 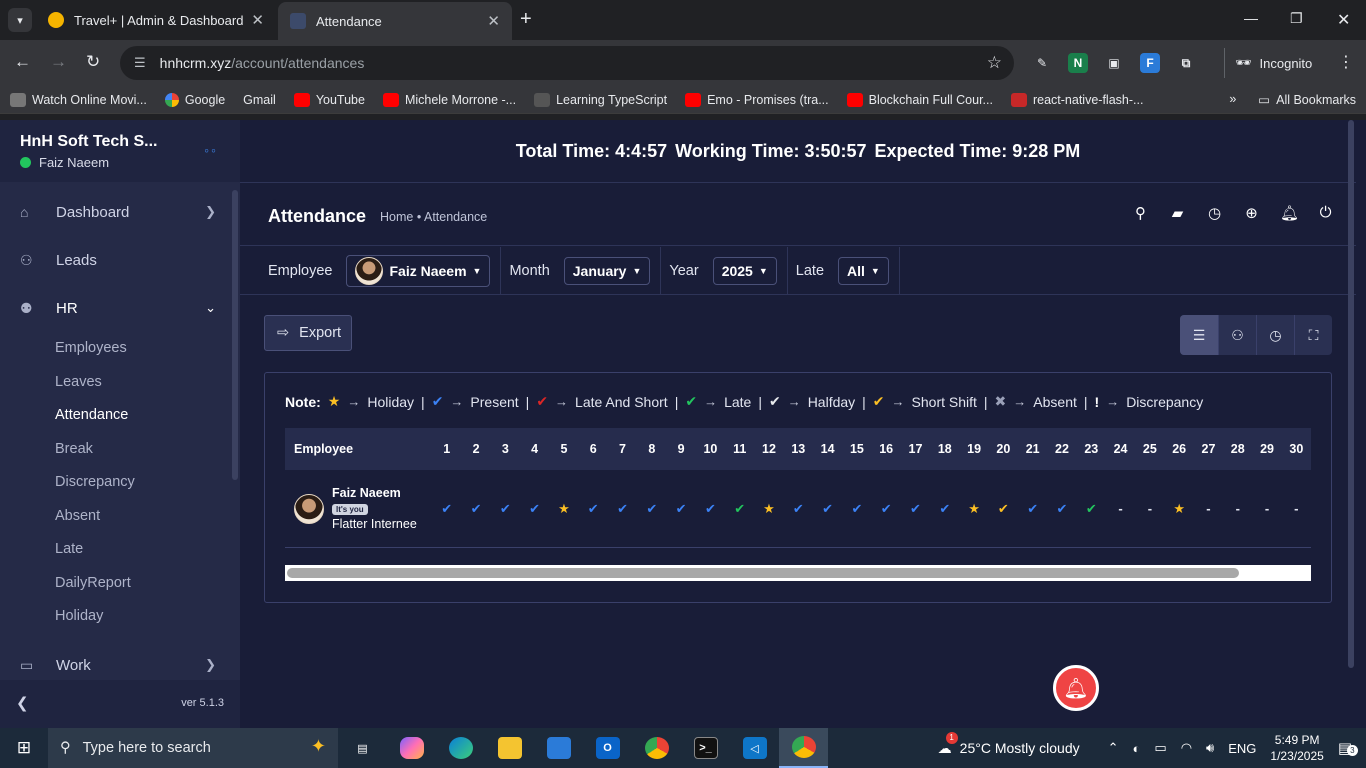 I want to click on sidebar-item-dashboard: ⌂ Dashboard ❯, so click(x=116, y=212).